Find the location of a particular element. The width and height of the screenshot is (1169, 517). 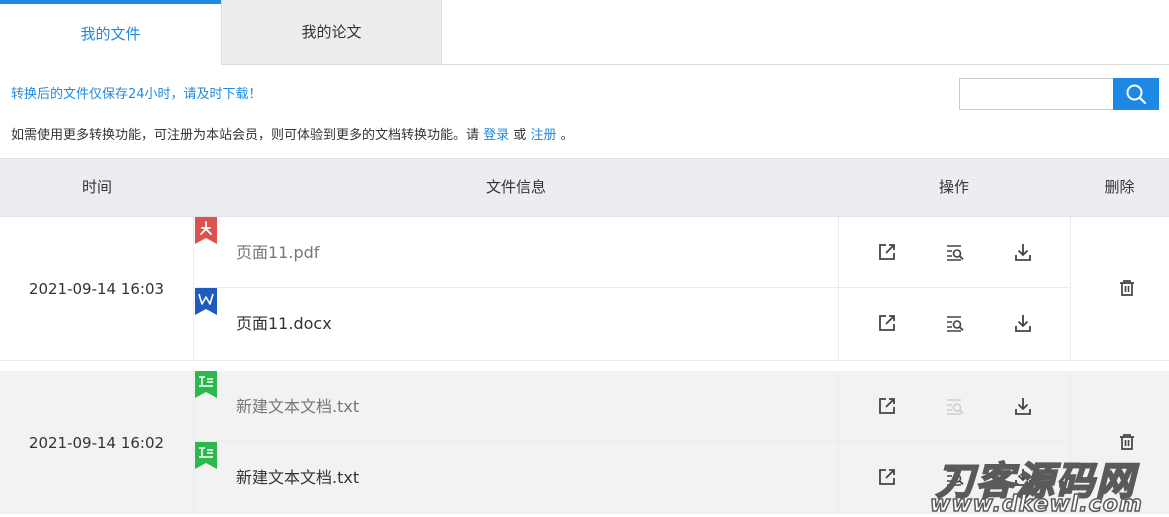

group-separator is located at coordinates (584, 365).